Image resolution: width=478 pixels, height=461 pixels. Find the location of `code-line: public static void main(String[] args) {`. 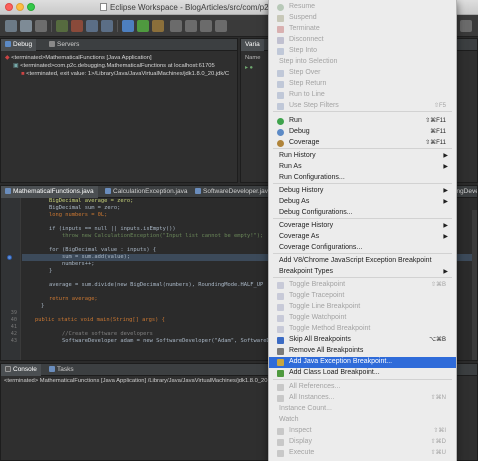

code-line: public static void main(String[] args) { is located at coordinates (100, 320).